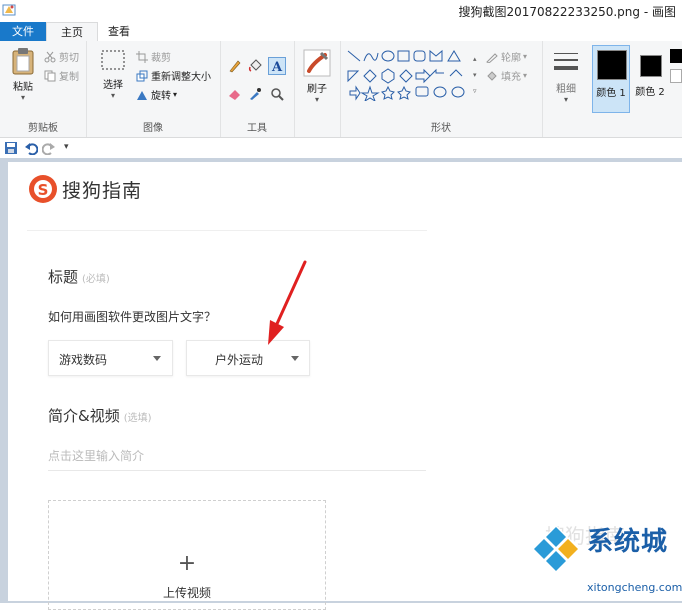 Image resolution: width=682 pixels, height=610 pixels. Describe the element at coordinates (66, 147) in the screenshot. I see `customize-toolbar-icon: ▾` at that location.